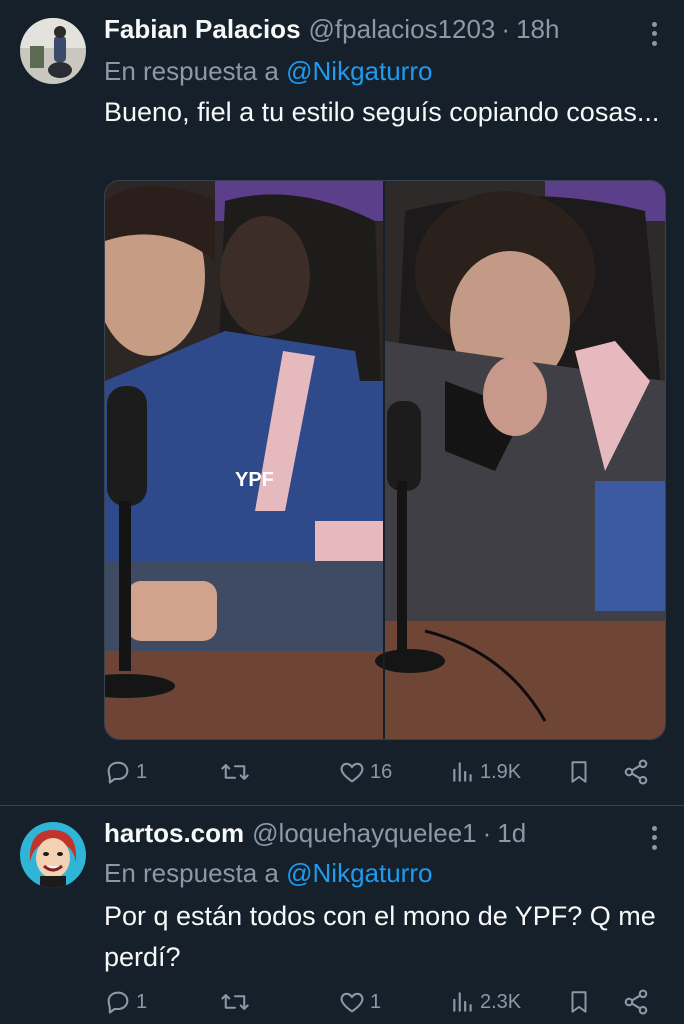  What do you see at coordinates (402, 29) in the screenshot?
I see `author-handle: @fpalacios1203` at bounding box center [402, 29].